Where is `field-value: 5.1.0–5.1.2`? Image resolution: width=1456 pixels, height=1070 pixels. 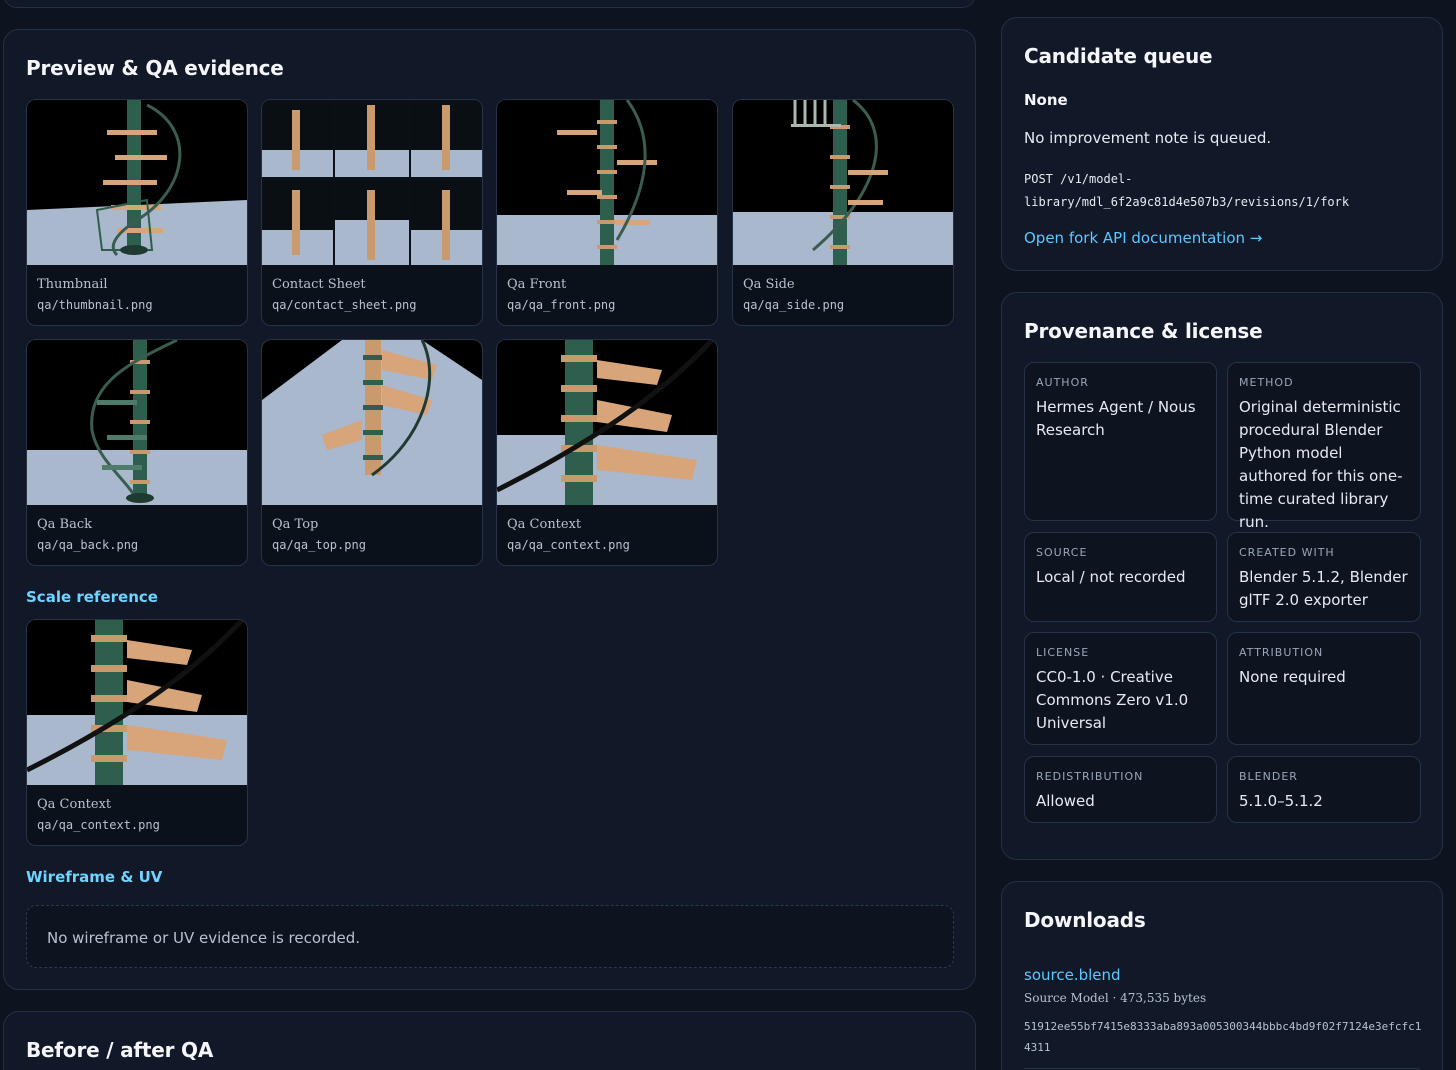 field-value: 5.1.0–5.1.2 is located at coordinates (1281, 801).